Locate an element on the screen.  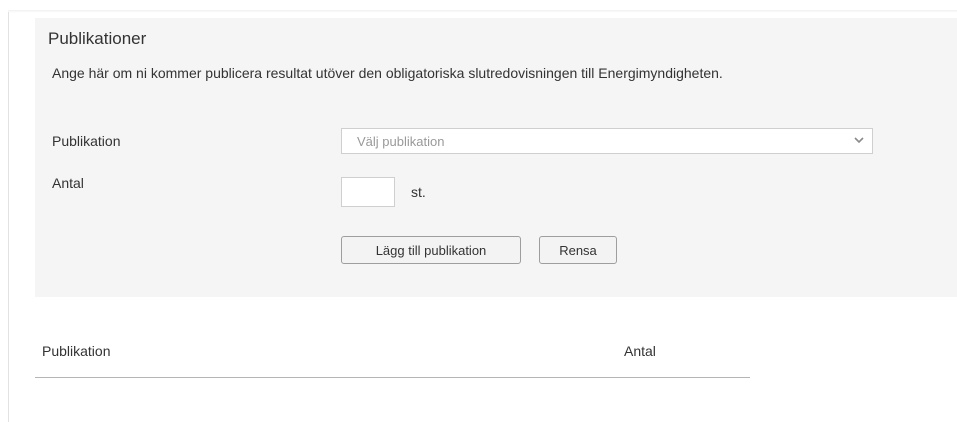
add-publication-button: Lägg till publikation is located at coordinates (431, 250).